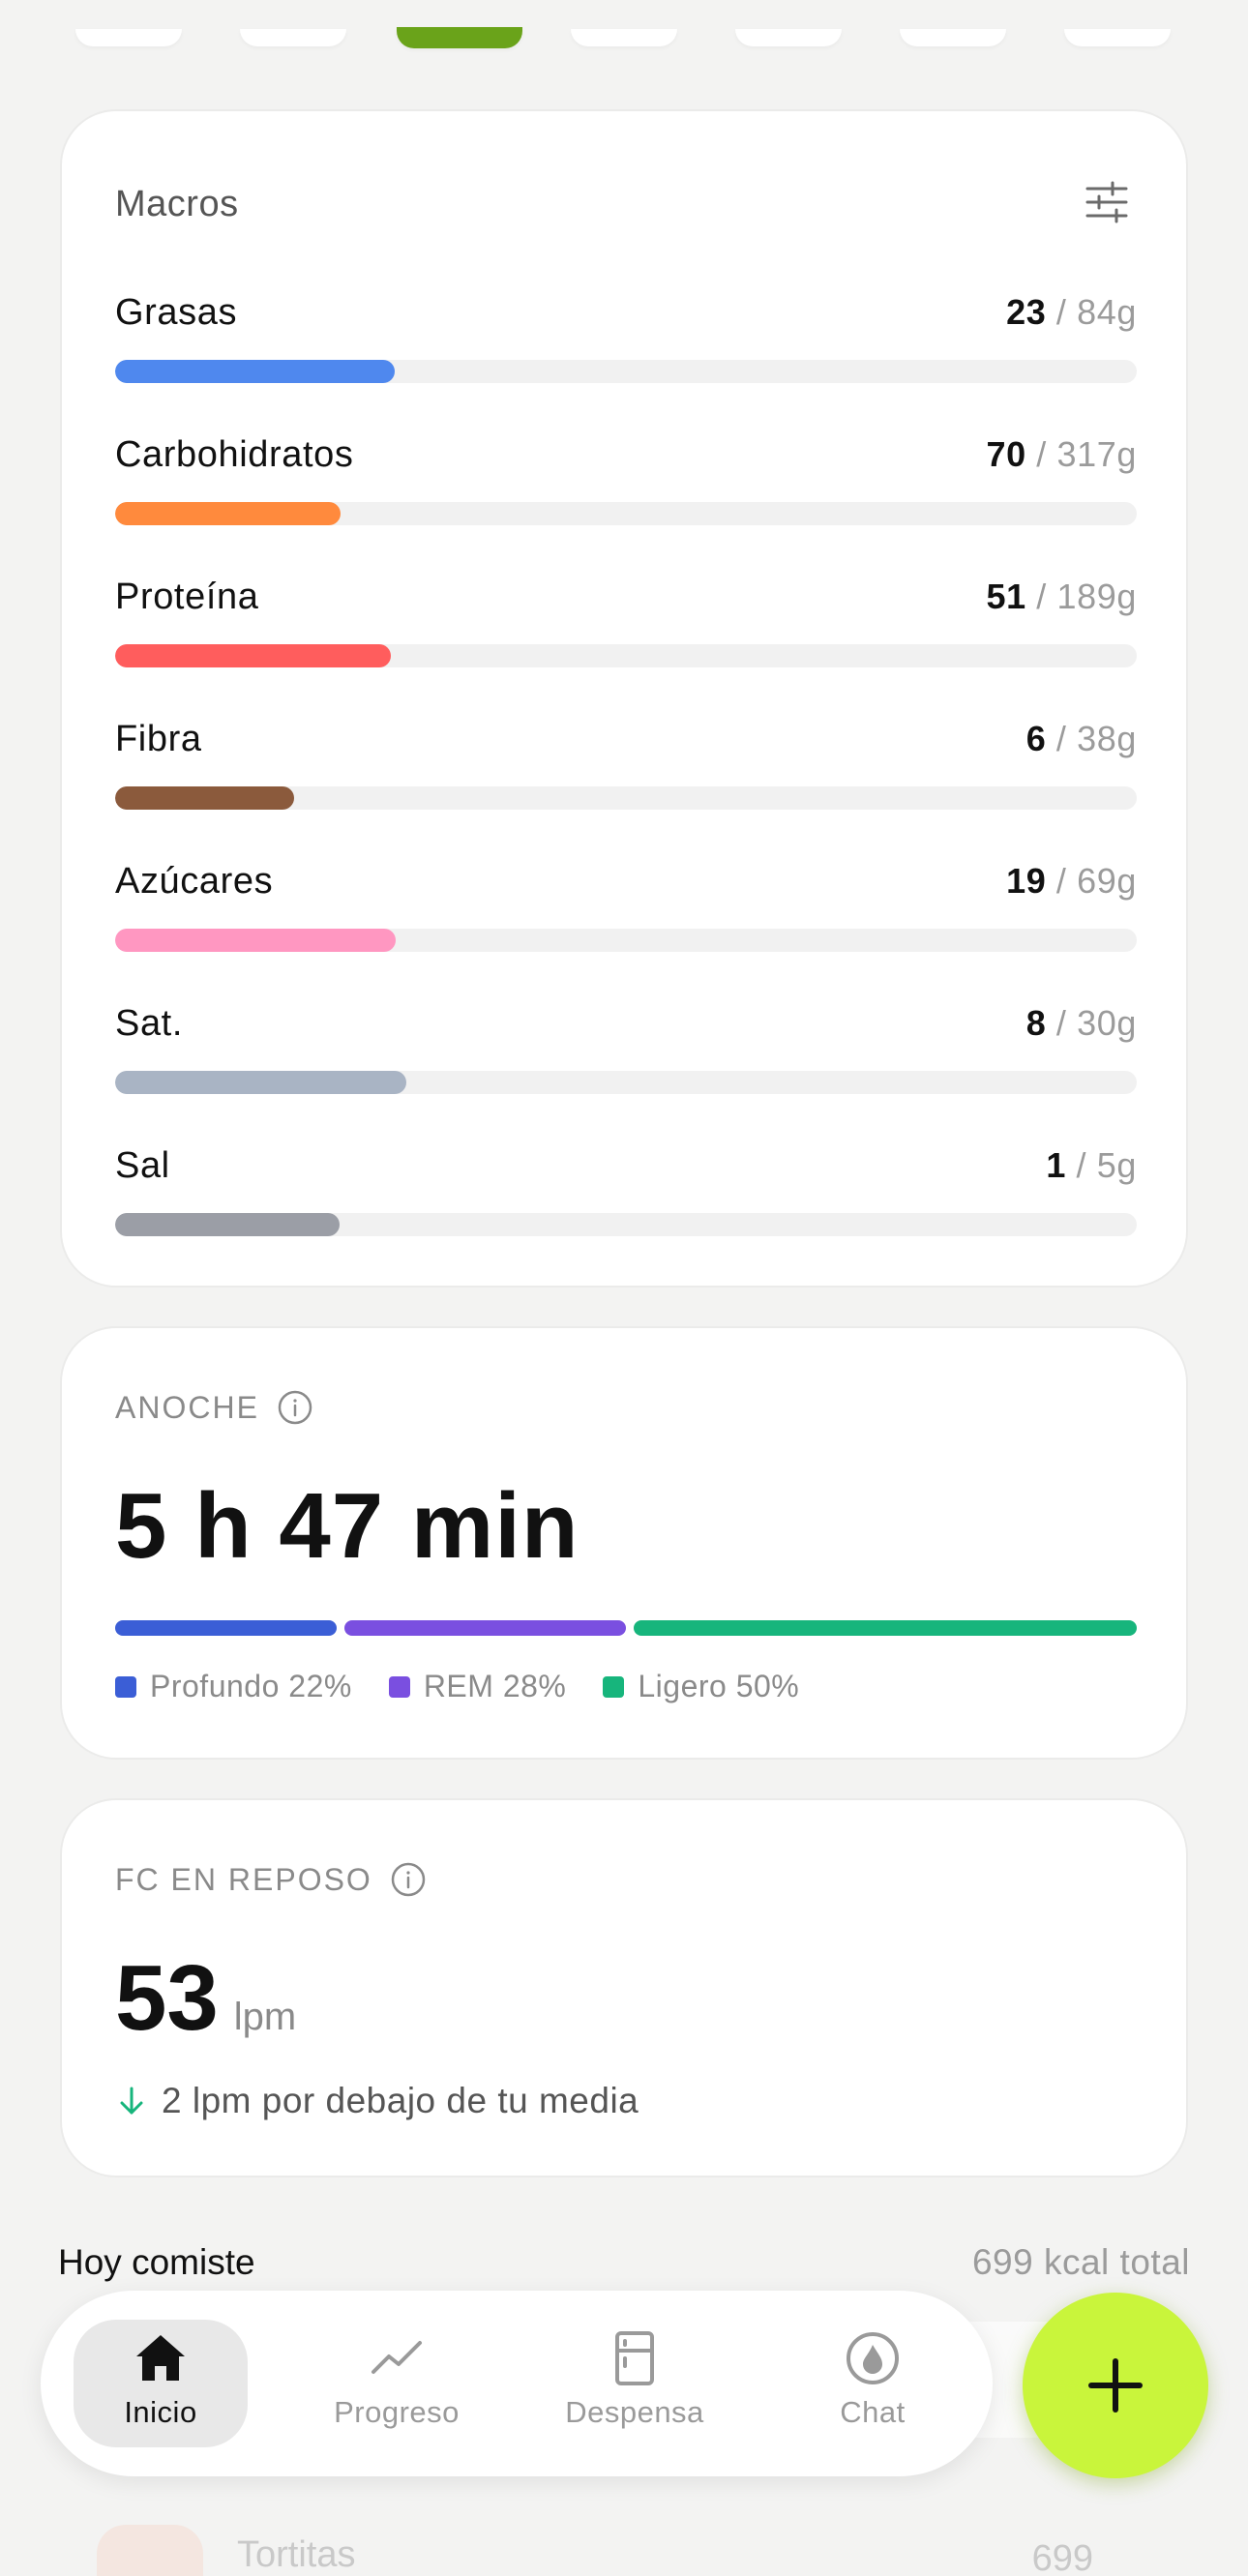 Image resolution: width=1248 pixels, height=2576 pixels. I want to click on legend-item-rem: REM 28%, so click(478, 1686).